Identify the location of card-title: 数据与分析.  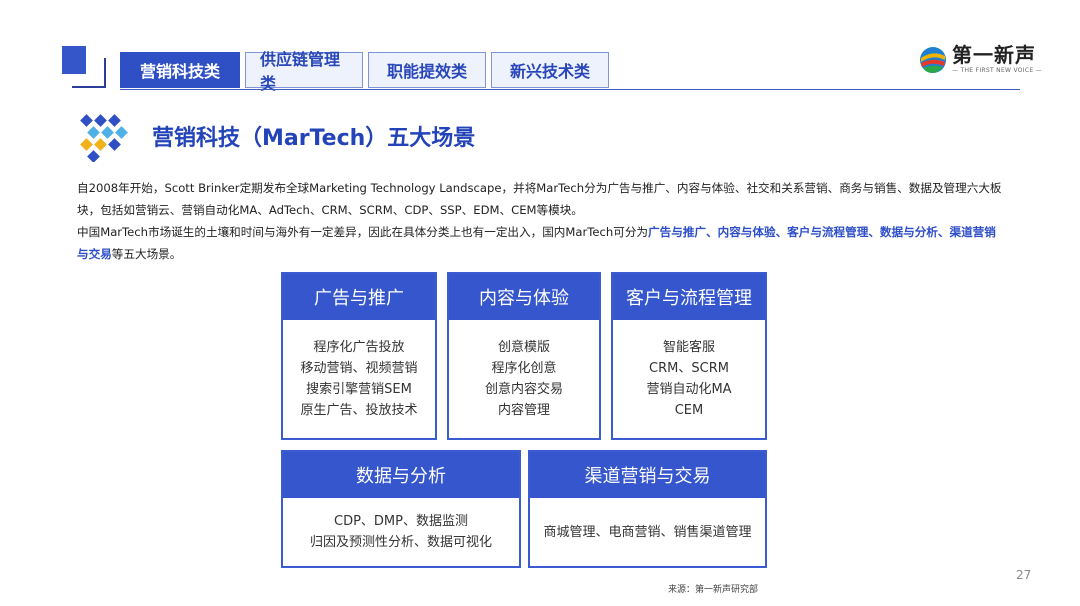
(401, 475).